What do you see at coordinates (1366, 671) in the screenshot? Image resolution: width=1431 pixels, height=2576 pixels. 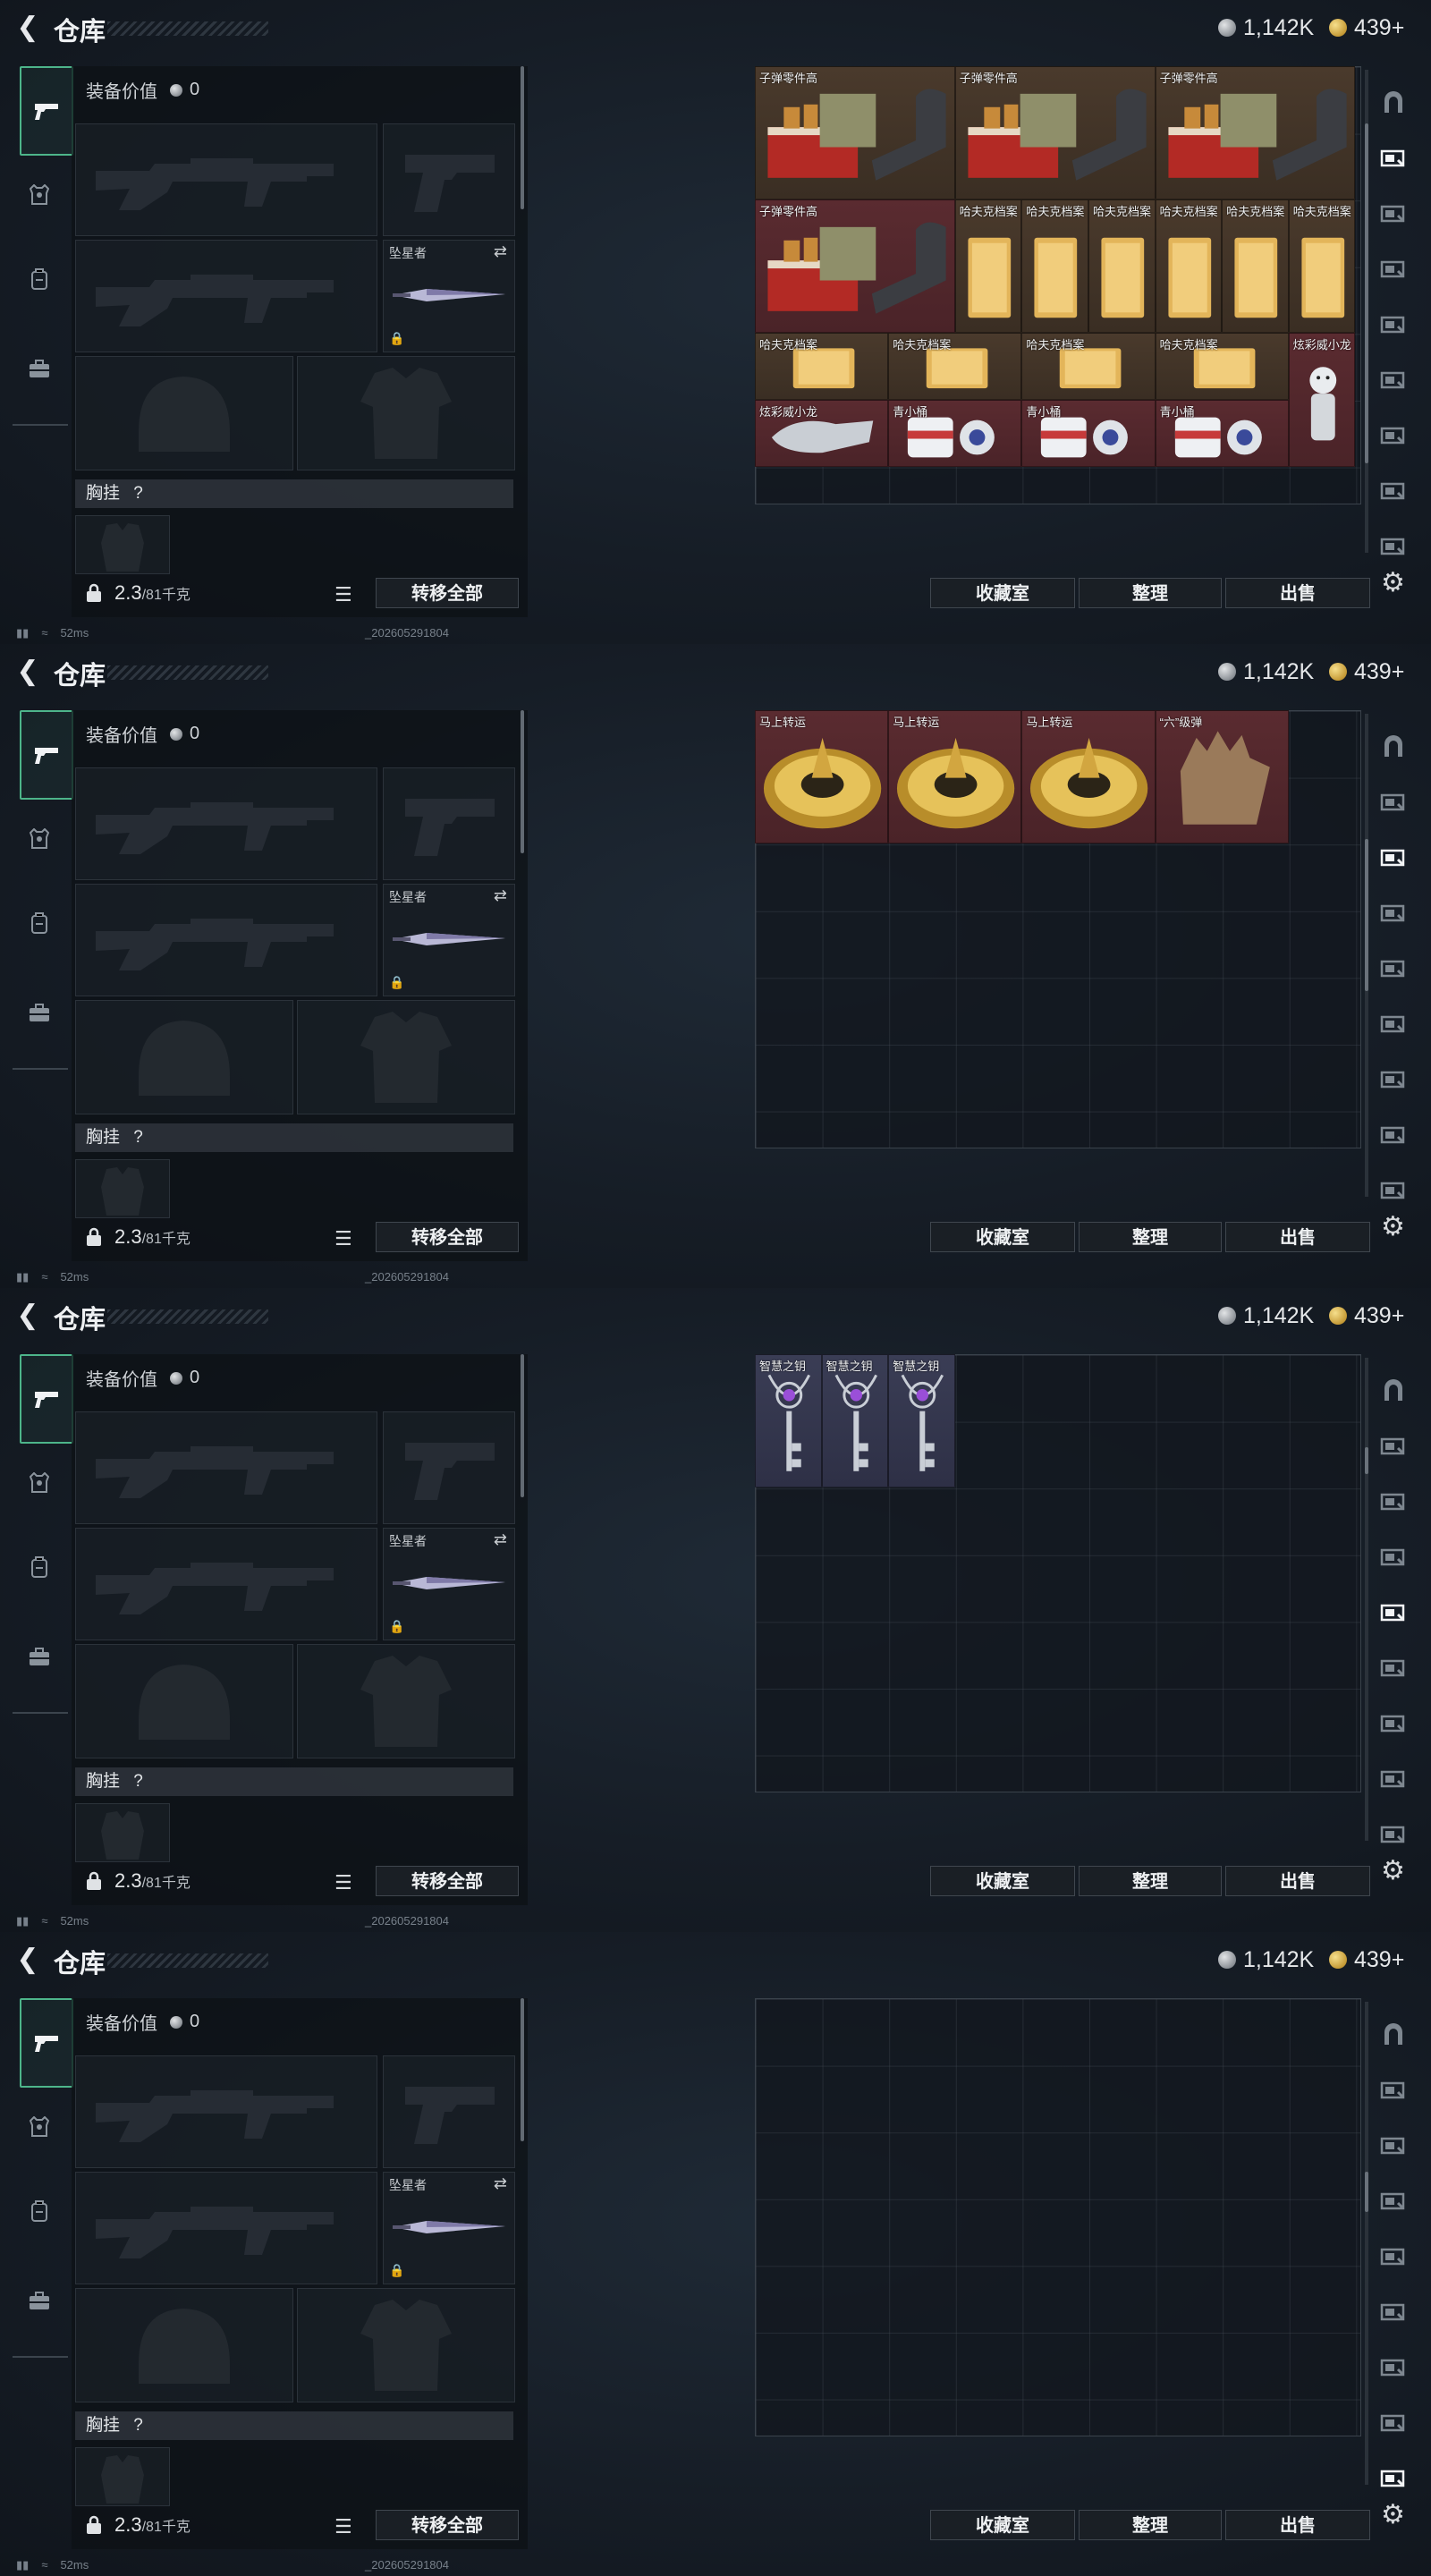 I see `gold-currency: 439+` at bounding box center [1366, 671].